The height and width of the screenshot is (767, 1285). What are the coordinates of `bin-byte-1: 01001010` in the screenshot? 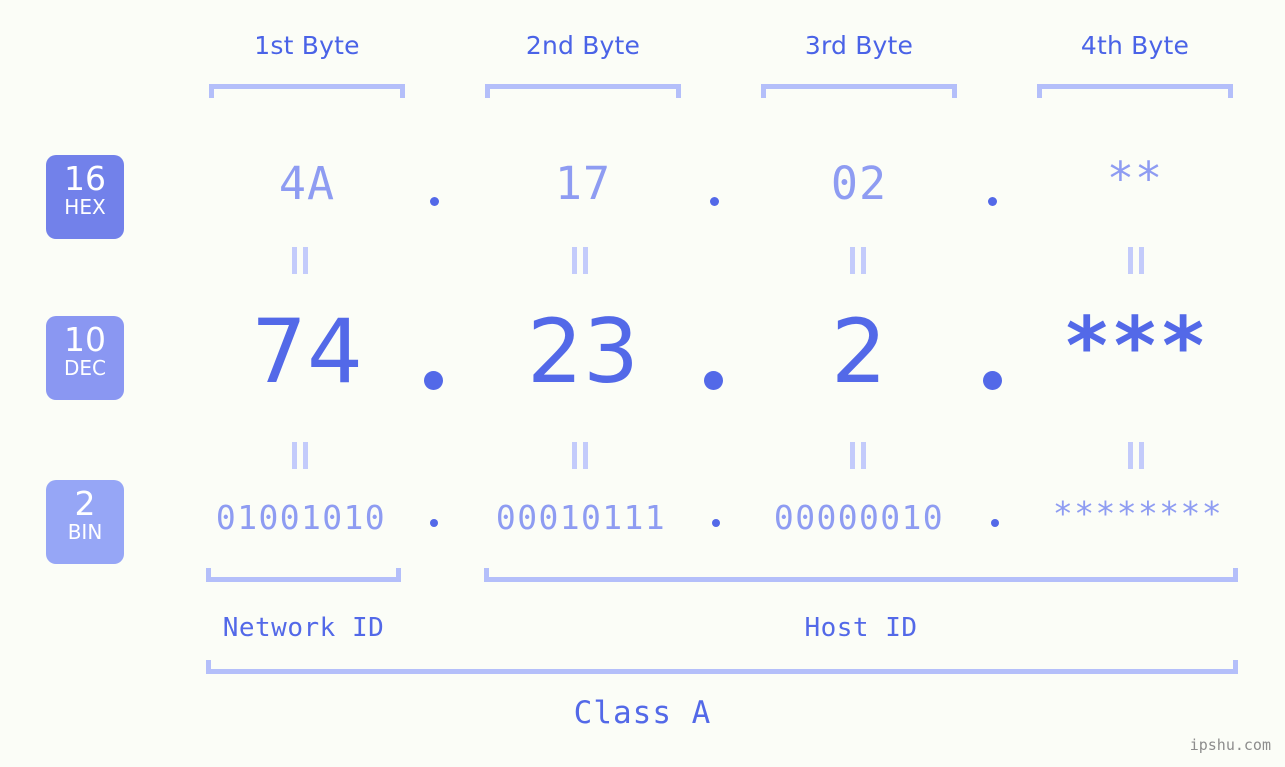 It's located at (301, 517).